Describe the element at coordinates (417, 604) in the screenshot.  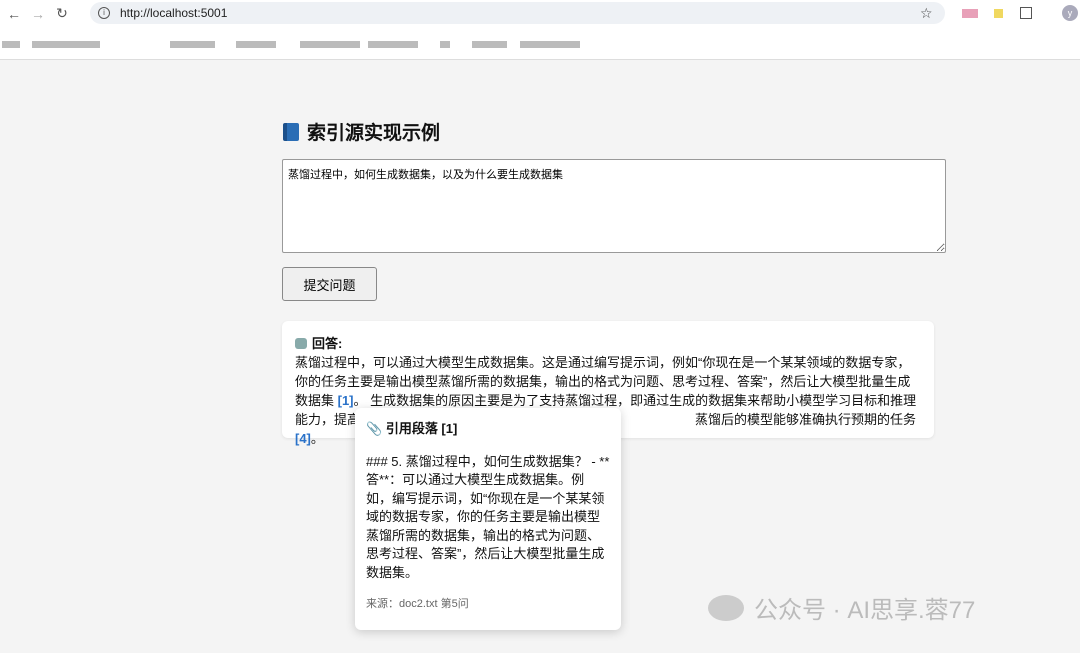
I see `tooltip-source: 来源：doc2.txt 第5问` at that location.